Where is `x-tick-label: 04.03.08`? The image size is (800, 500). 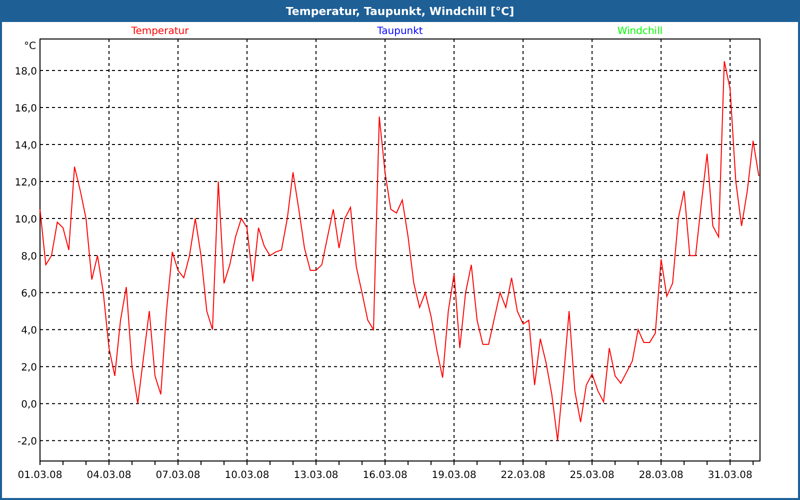
x-tick-label: 04.03.08 is located at coordinates (109, 475).